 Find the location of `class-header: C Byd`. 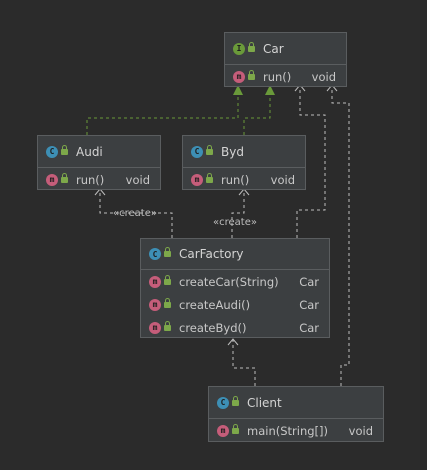

class-header: C Byd is located at coordinates (244, 152).